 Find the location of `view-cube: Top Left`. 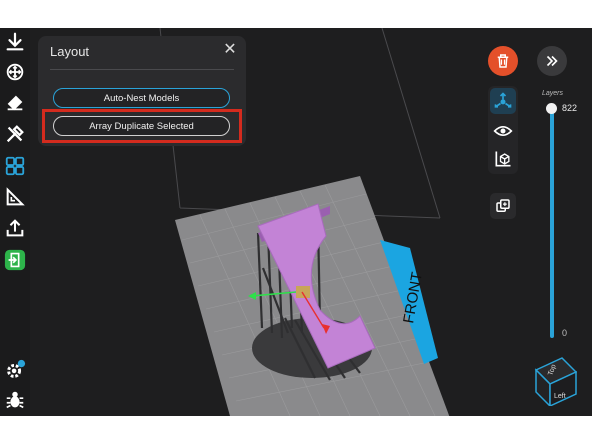

view-cube: Top Left is located at coordinates (555, 382).